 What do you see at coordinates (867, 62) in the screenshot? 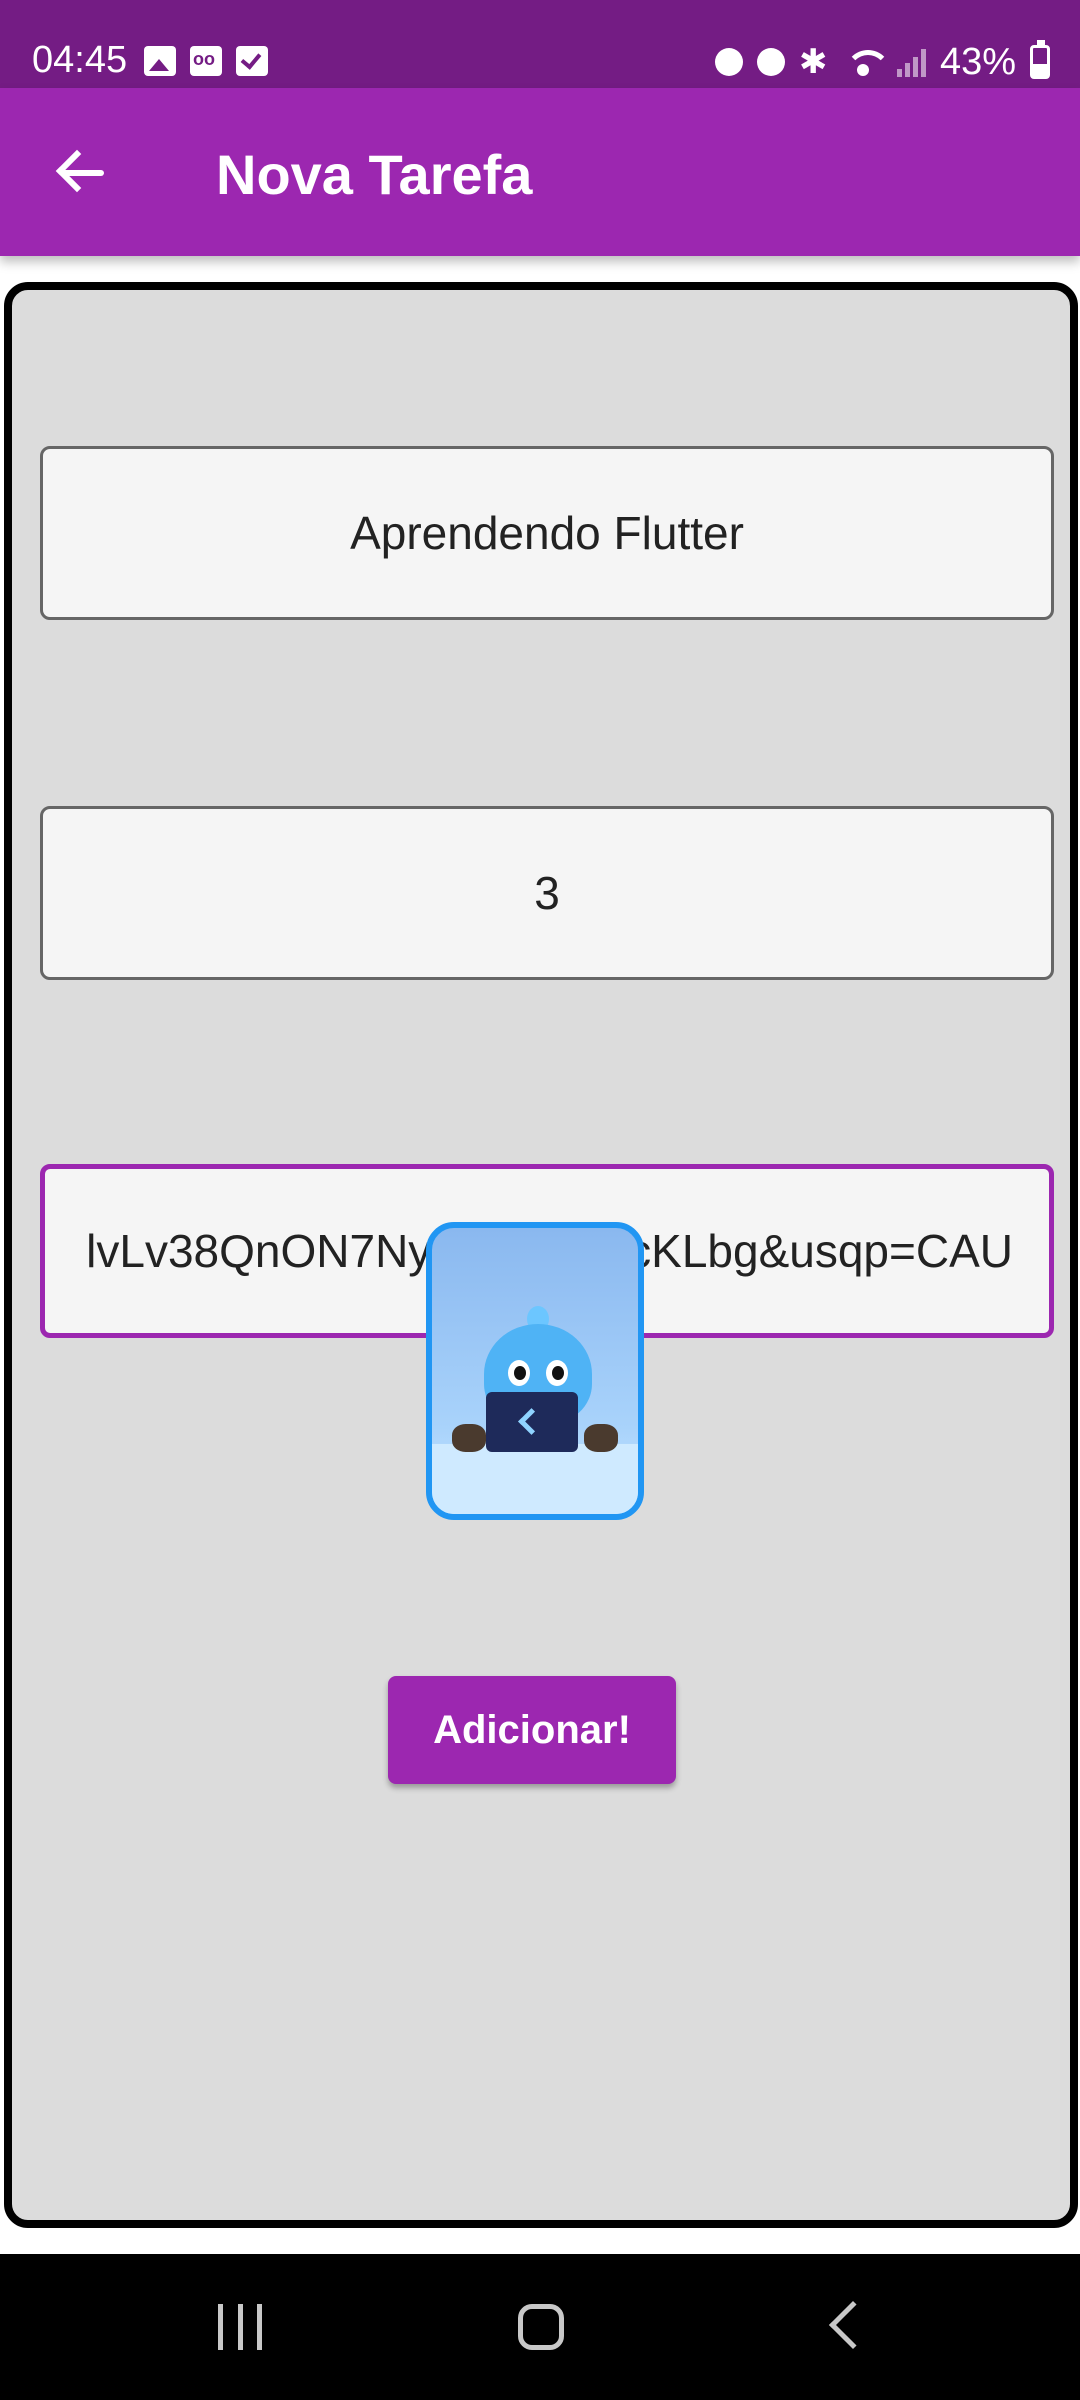
I see `wifi-icon` at bounding box center [867, 62].